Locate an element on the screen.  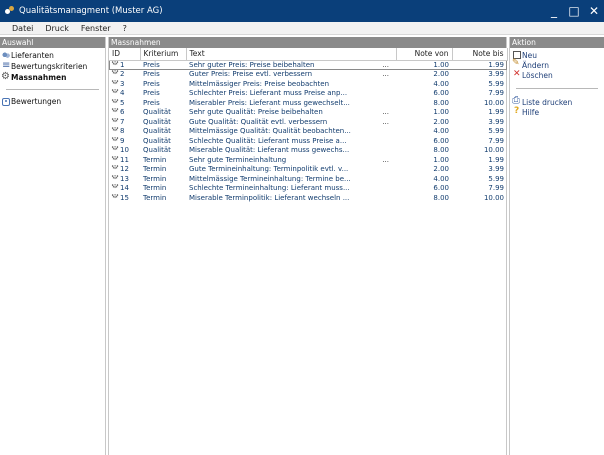
print-list-button: Liste drucken is located at coordinates (557, 101).